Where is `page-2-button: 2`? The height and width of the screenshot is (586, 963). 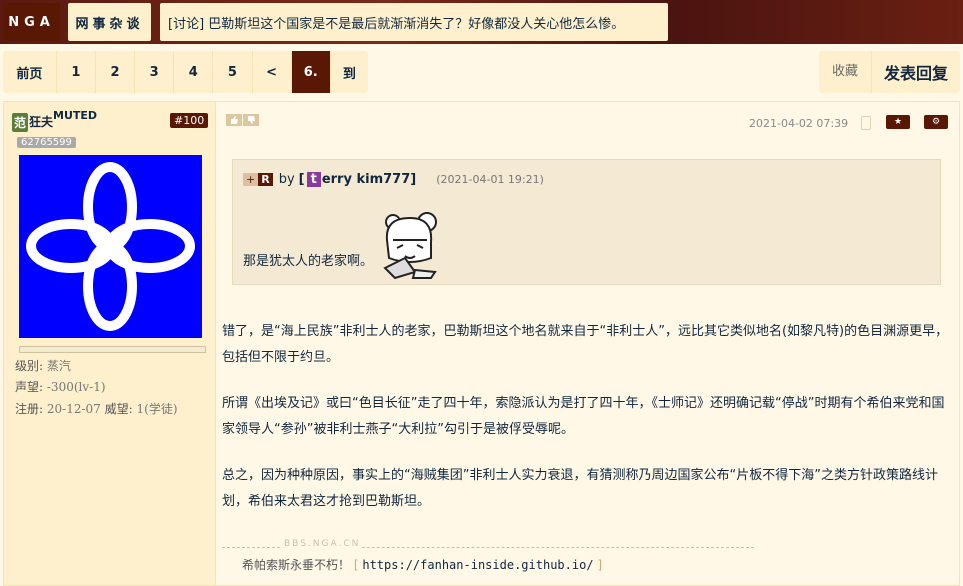 page-2-button: 2 is located at coordinates (116, 72).